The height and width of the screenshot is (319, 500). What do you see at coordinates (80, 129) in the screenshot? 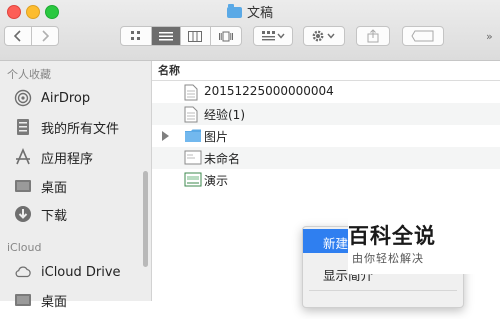
I see `sidebar-item-label: 我的所有文件` at bounding box center [80, 129].